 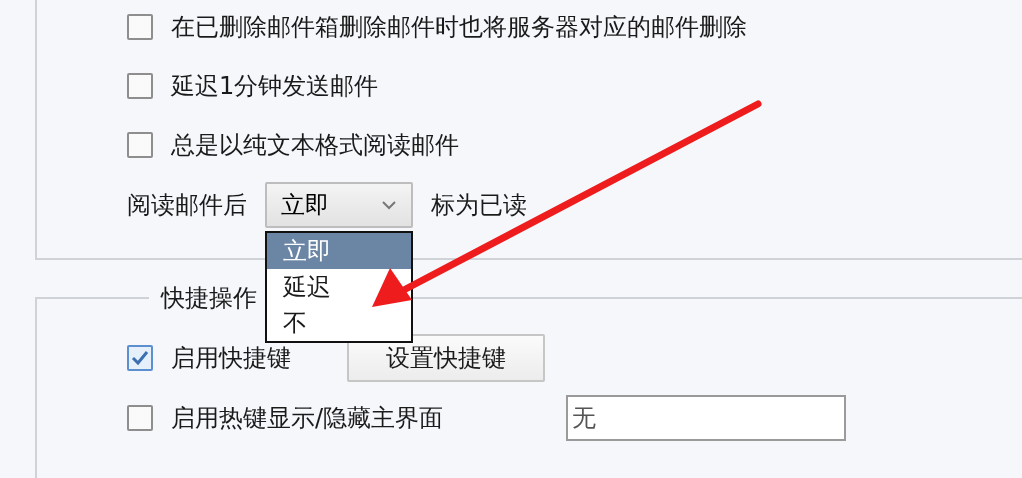 What do you see at coordinates (479, 205) in the screenshot?
I see `option-label: 标为已读` at bounding box center [479, 205].